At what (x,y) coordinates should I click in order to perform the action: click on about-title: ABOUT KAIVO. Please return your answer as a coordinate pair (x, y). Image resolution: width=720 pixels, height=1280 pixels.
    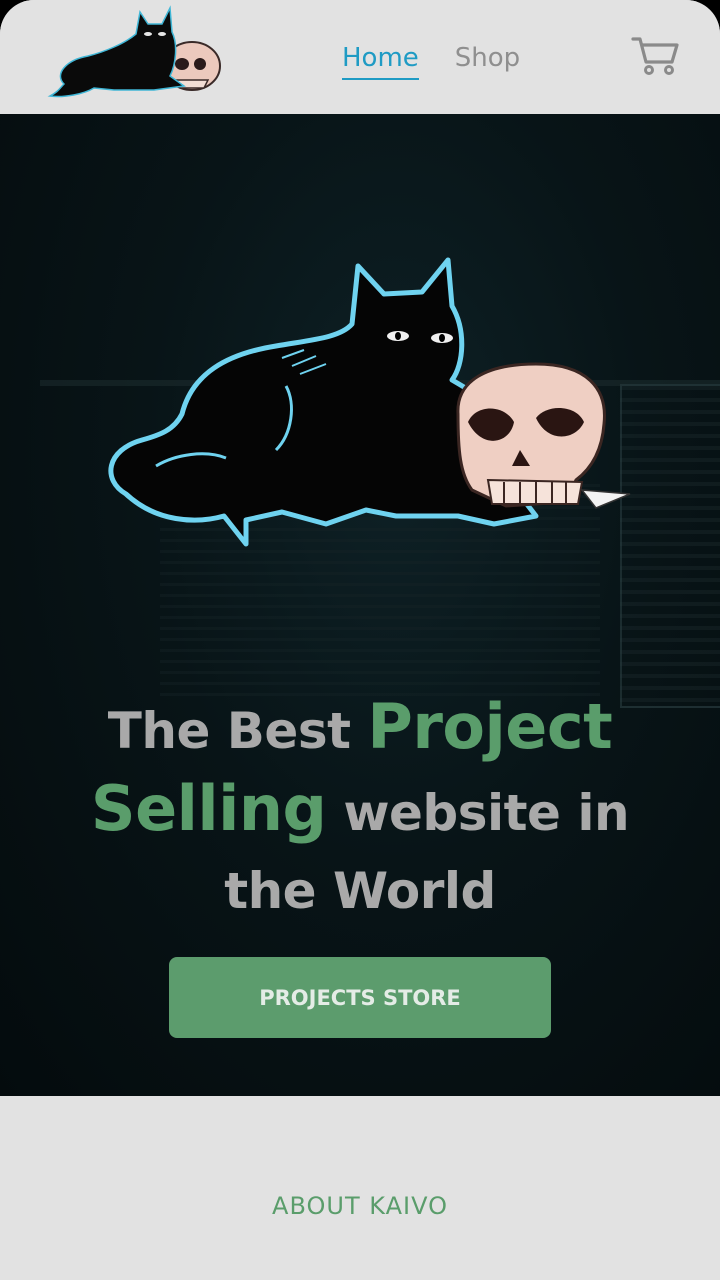
    Looking at the image, I should click on (360, 1206).